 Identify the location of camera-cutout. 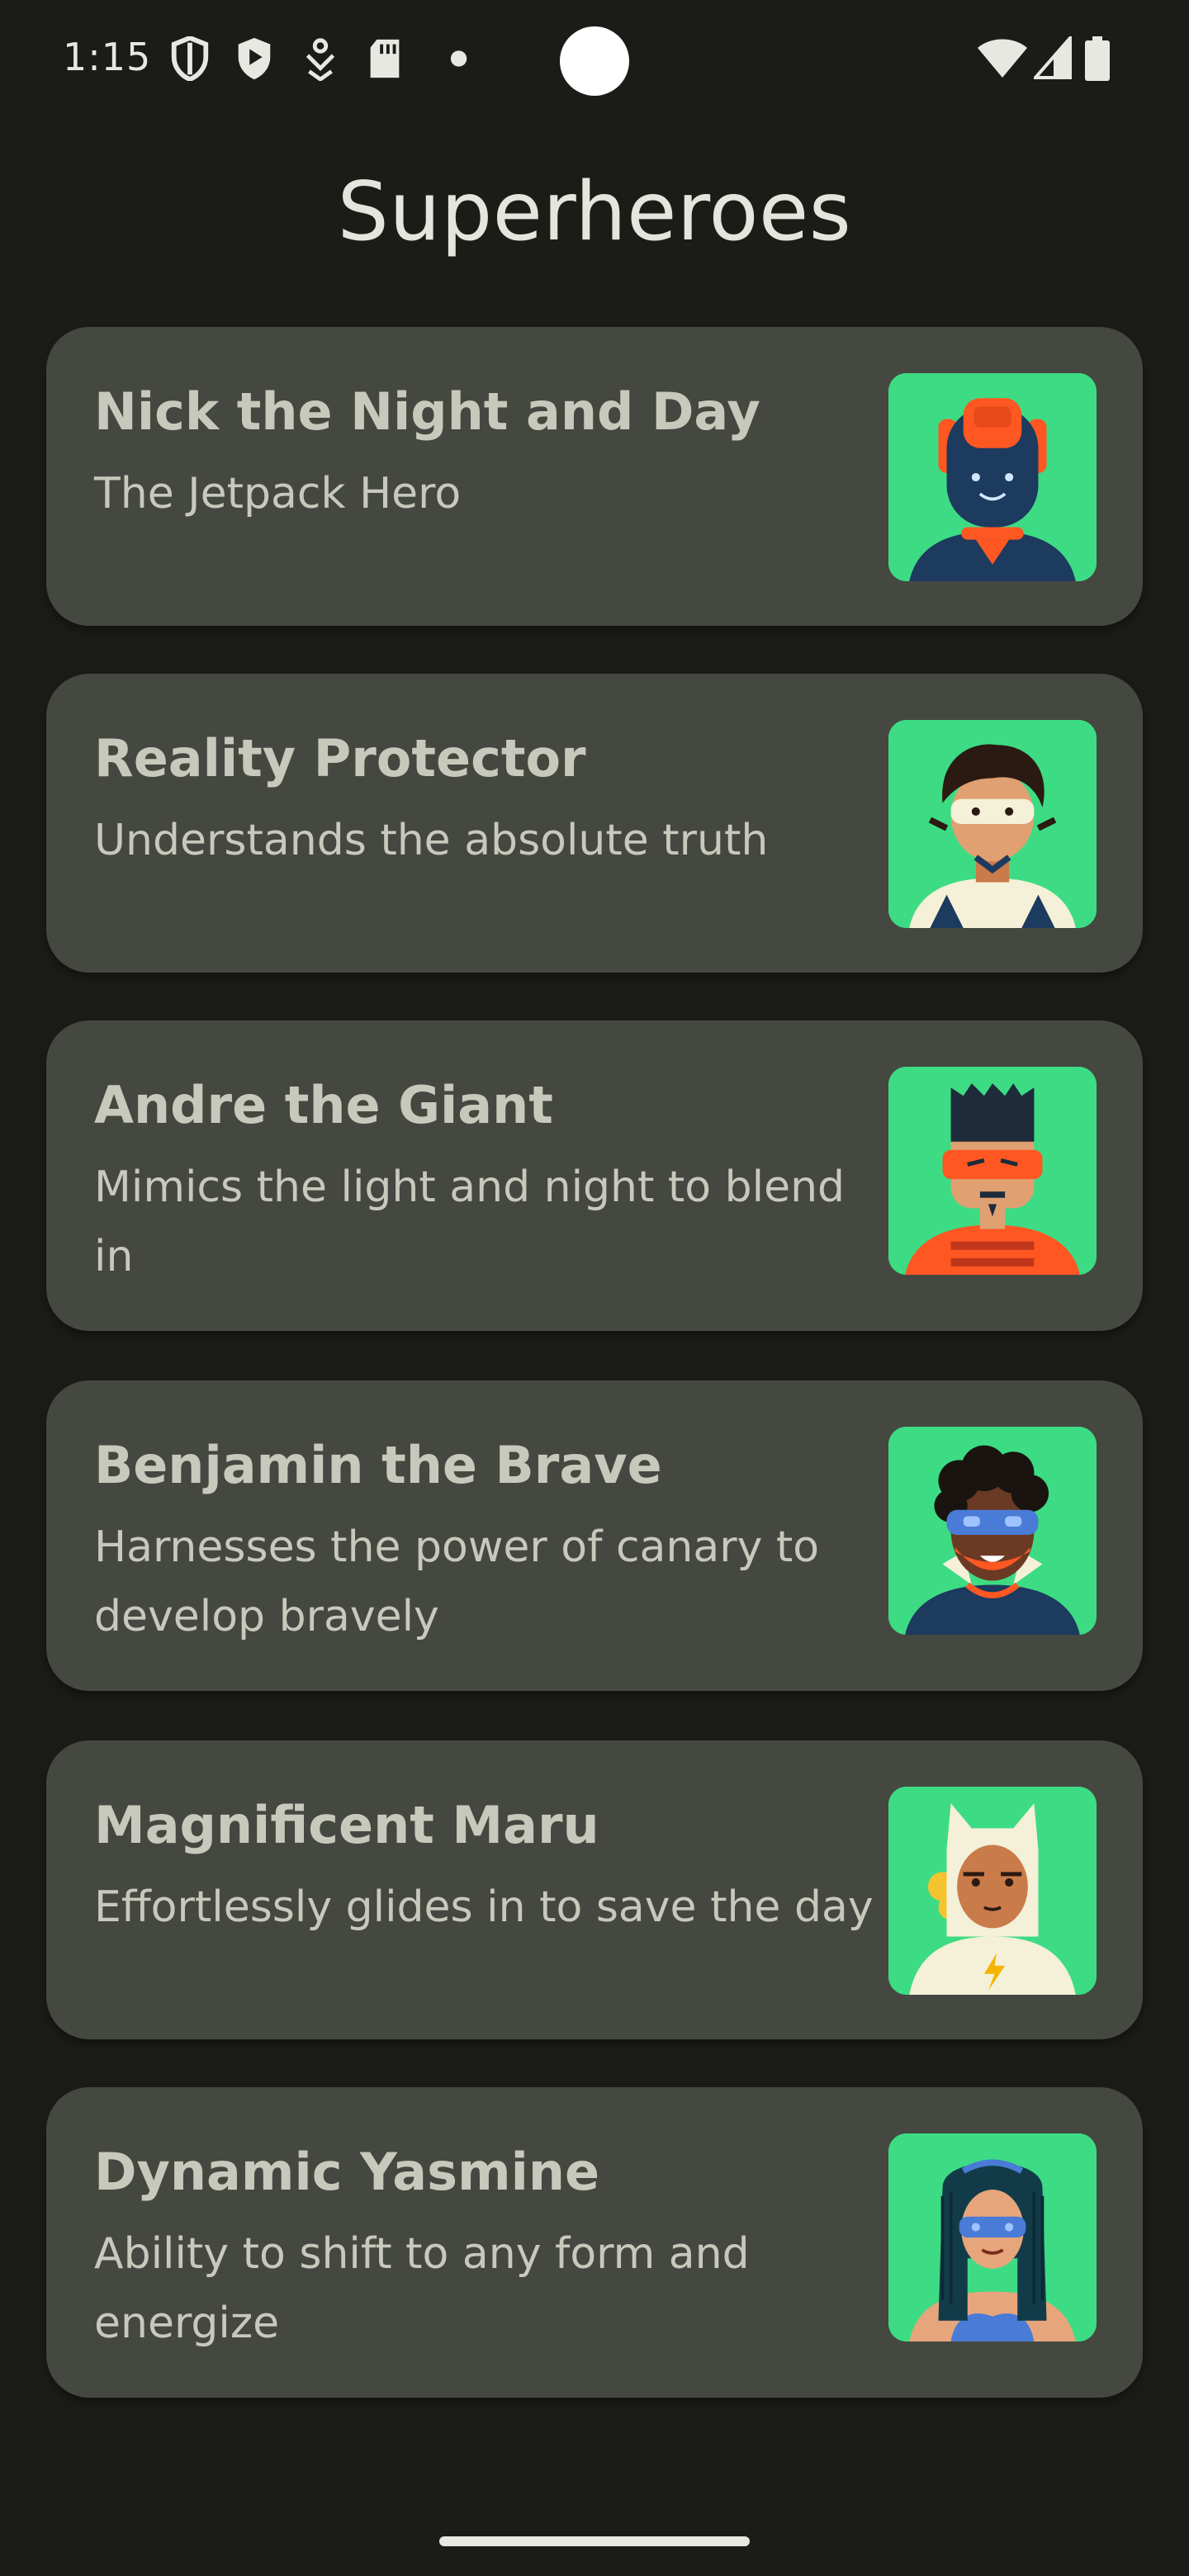
(594, 61).